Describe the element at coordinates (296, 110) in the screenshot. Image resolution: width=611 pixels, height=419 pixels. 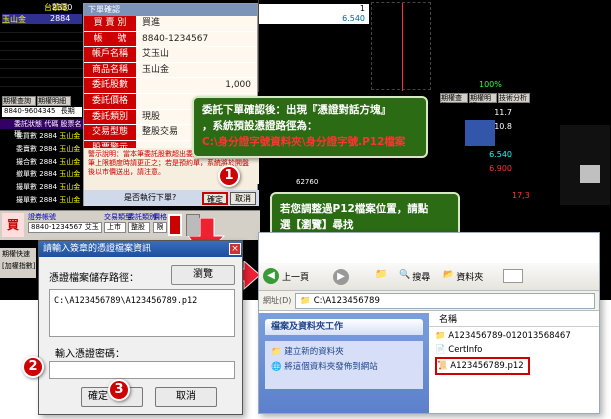
I see `callout-line: 委託下單確認後：出現『憑證對話方塊』` at that location.